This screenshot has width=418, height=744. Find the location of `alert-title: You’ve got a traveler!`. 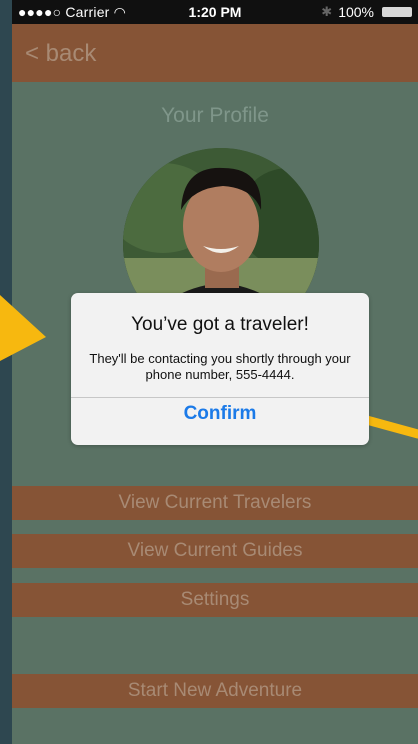

alert-title: You’ve got a traveler! is located at coordinates (220, 324).